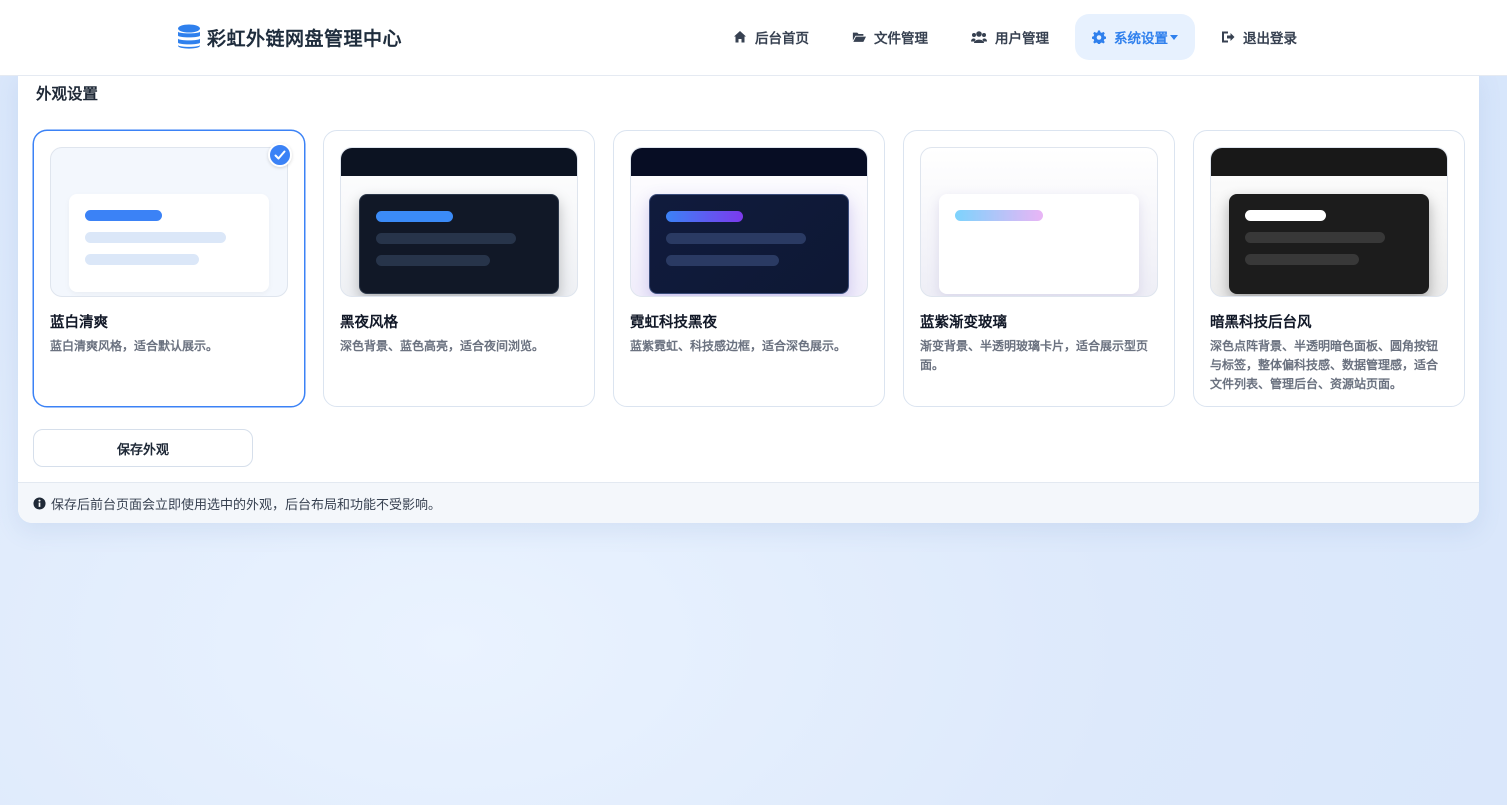  I want to click on info-circle-icon, so click(39, 503).